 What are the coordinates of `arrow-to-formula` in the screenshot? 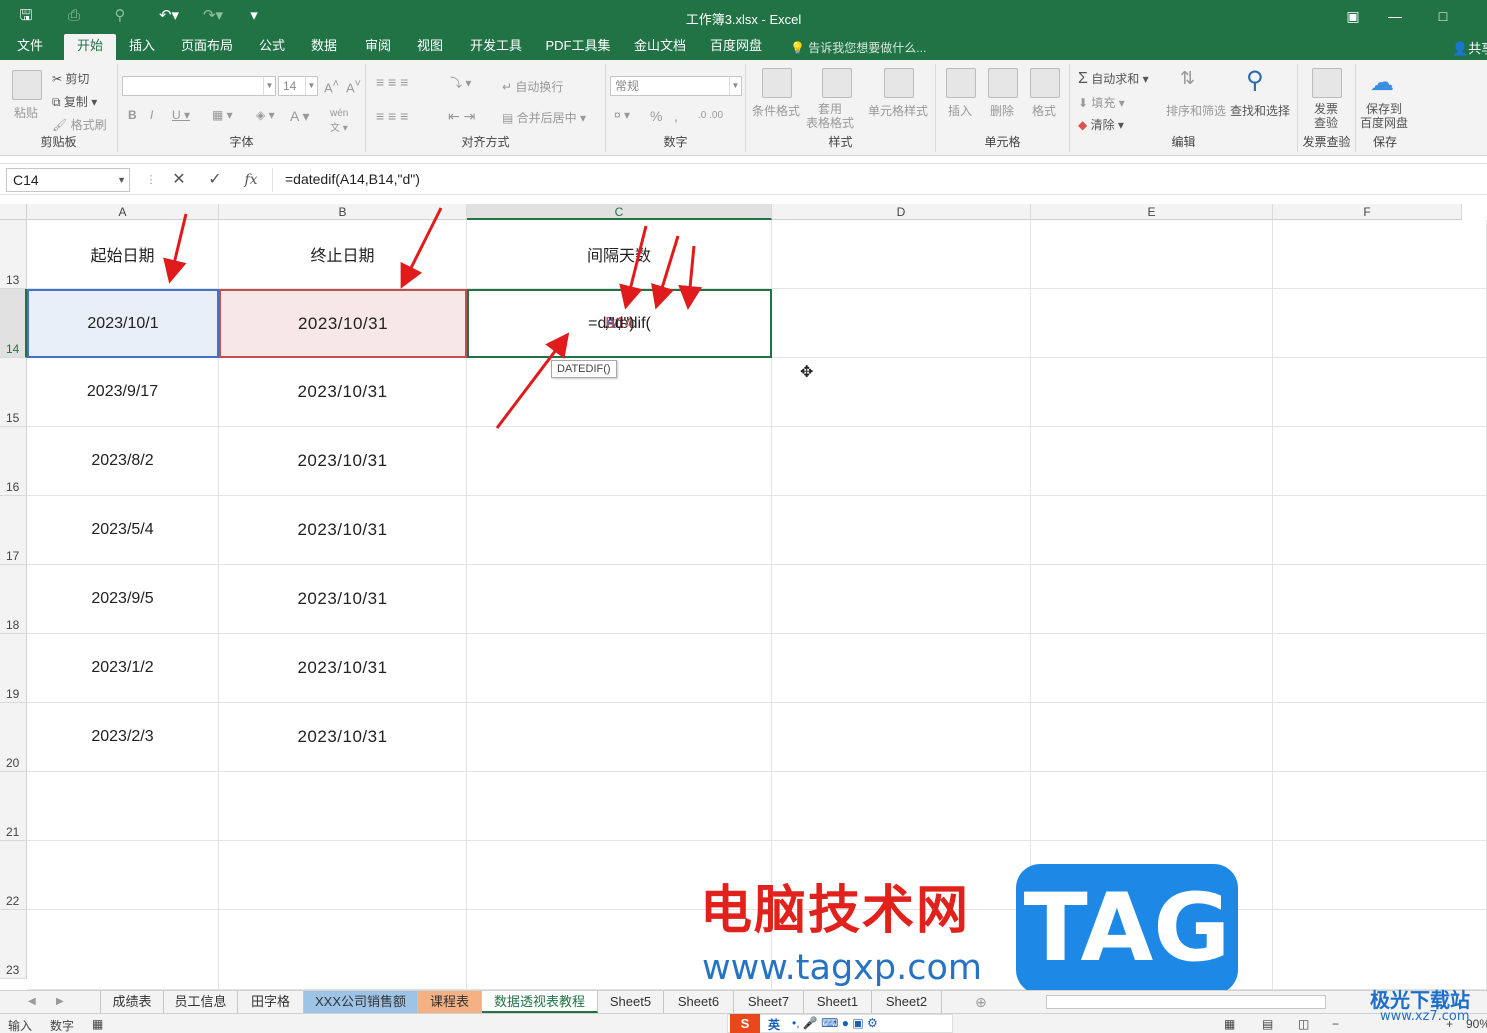 It's located at (532, 380).